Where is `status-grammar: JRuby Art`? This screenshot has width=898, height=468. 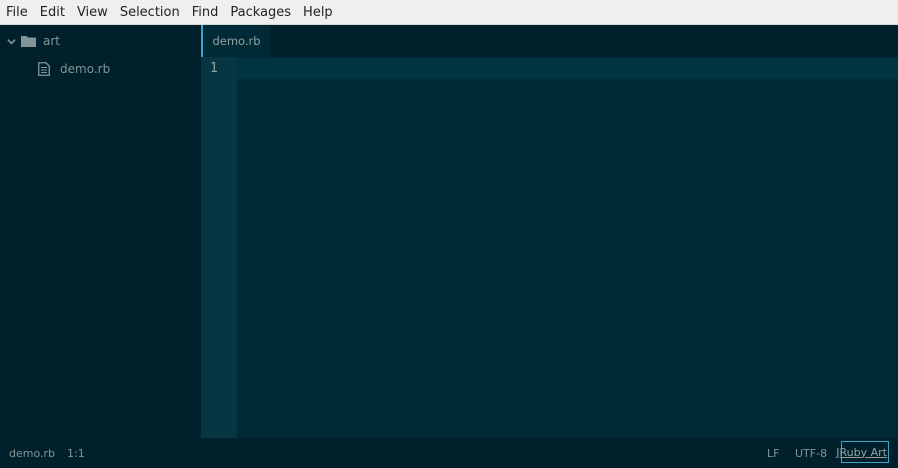
status-grammar: JRuby Art is located at coordinates (862, 452).